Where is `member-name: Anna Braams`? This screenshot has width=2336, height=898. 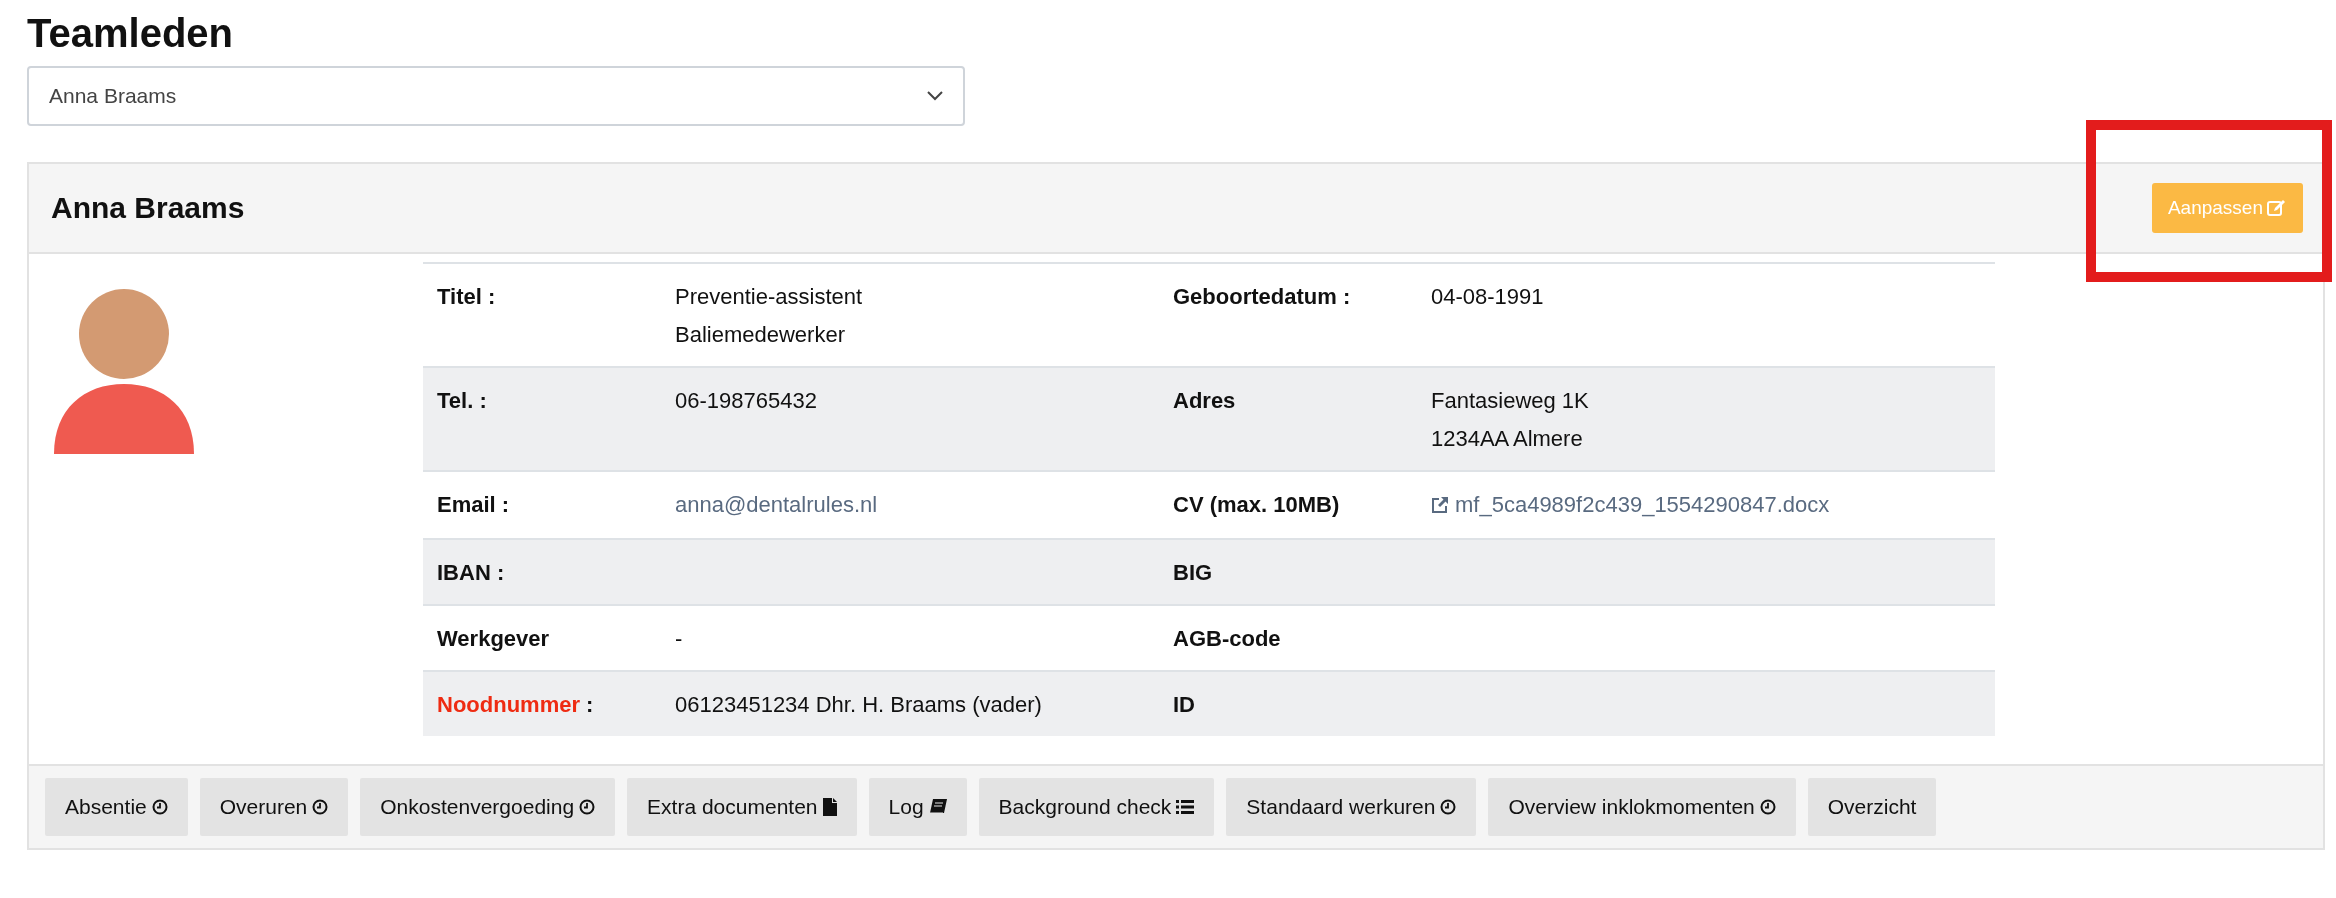 member-name: Anna Braams is located at coordinates (148, 208).